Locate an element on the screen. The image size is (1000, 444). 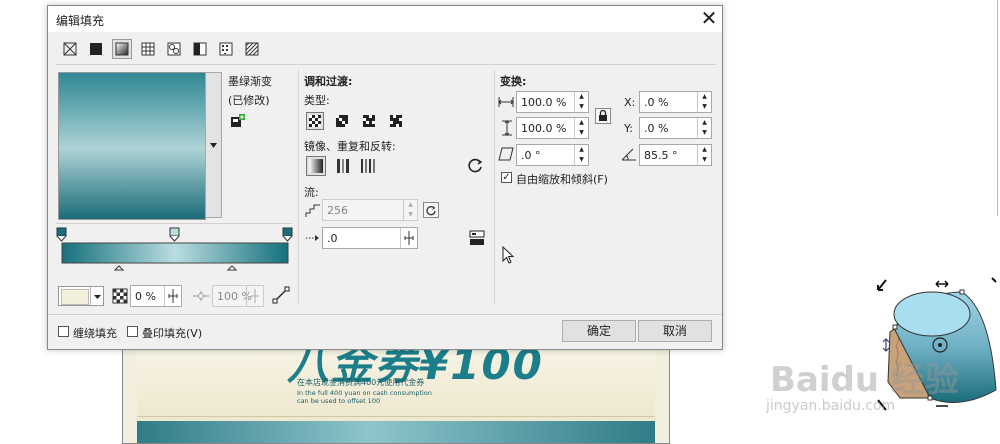
smooth-transition-icon is located at coordinates (477, 239).